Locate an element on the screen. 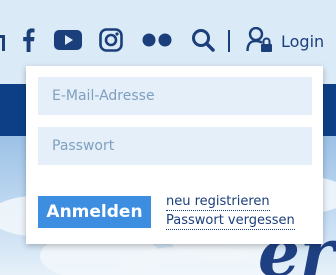  password-field is located at coordinates (175, 146).